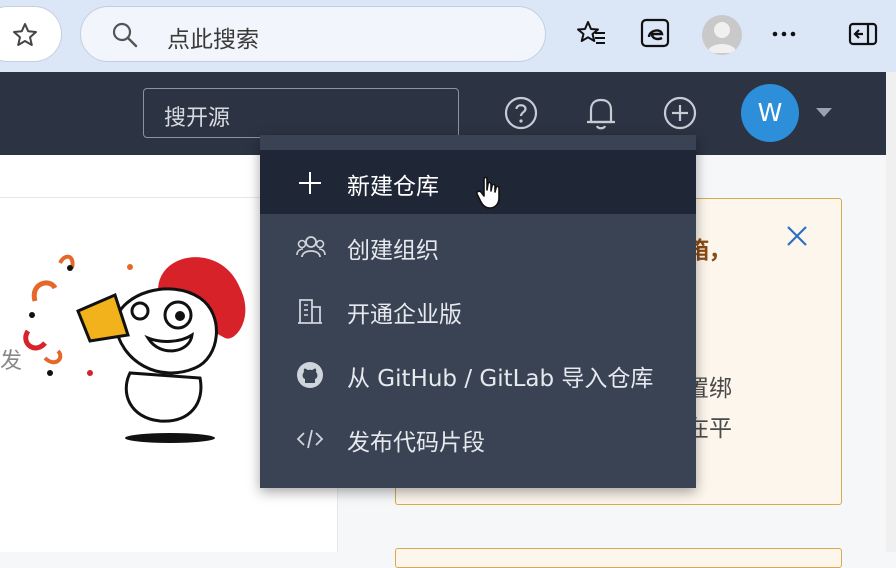  Describe the element at coordinates (785, 34) in the screenshot. I see `more-icon` at that location.